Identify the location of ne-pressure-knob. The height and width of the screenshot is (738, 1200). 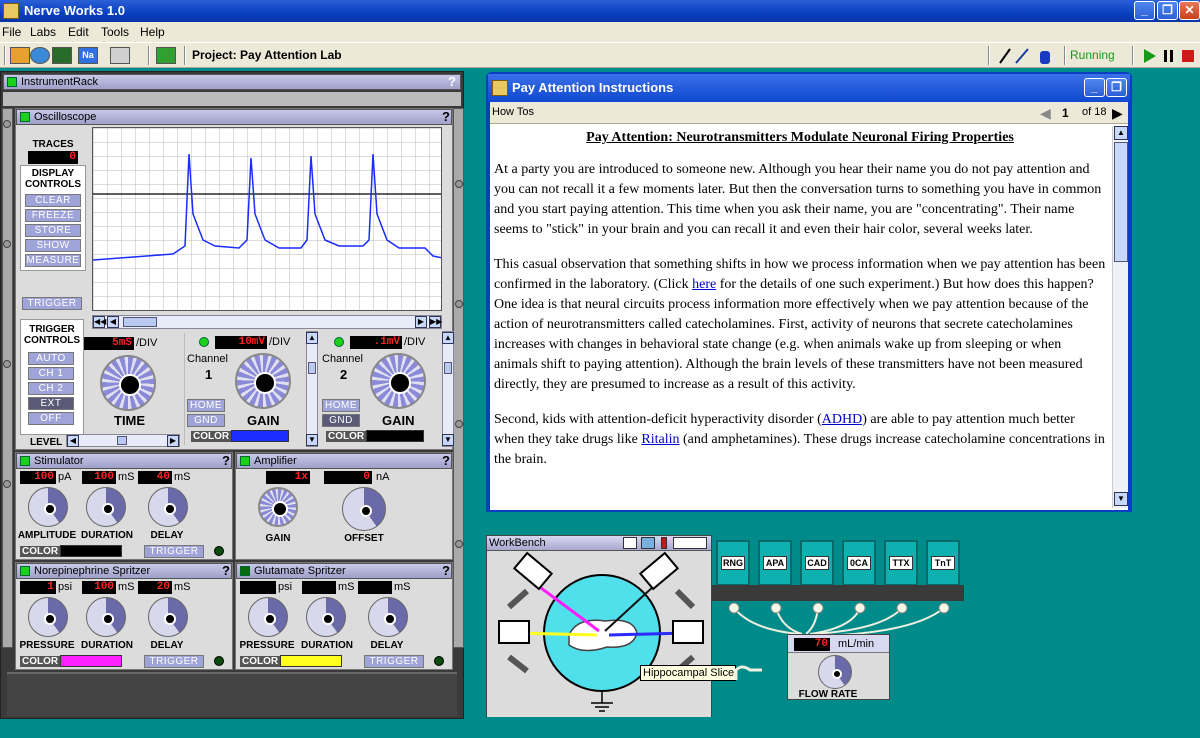
(48, 617).